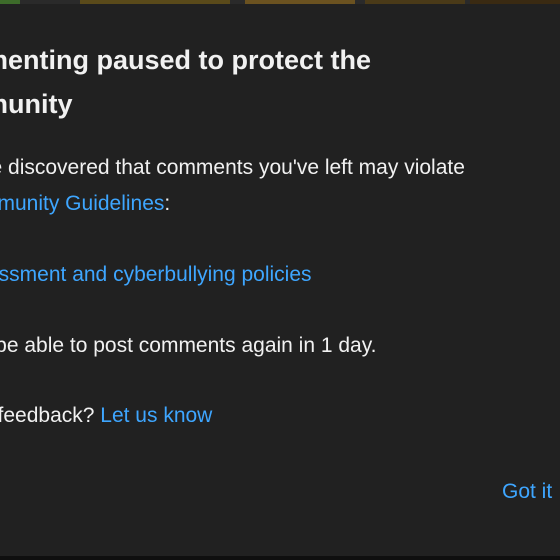  What do you see at coordinates (156, 415) in the screenshot?
I see `let-us-know-link: Let us know` at bounding box center [156, 415].